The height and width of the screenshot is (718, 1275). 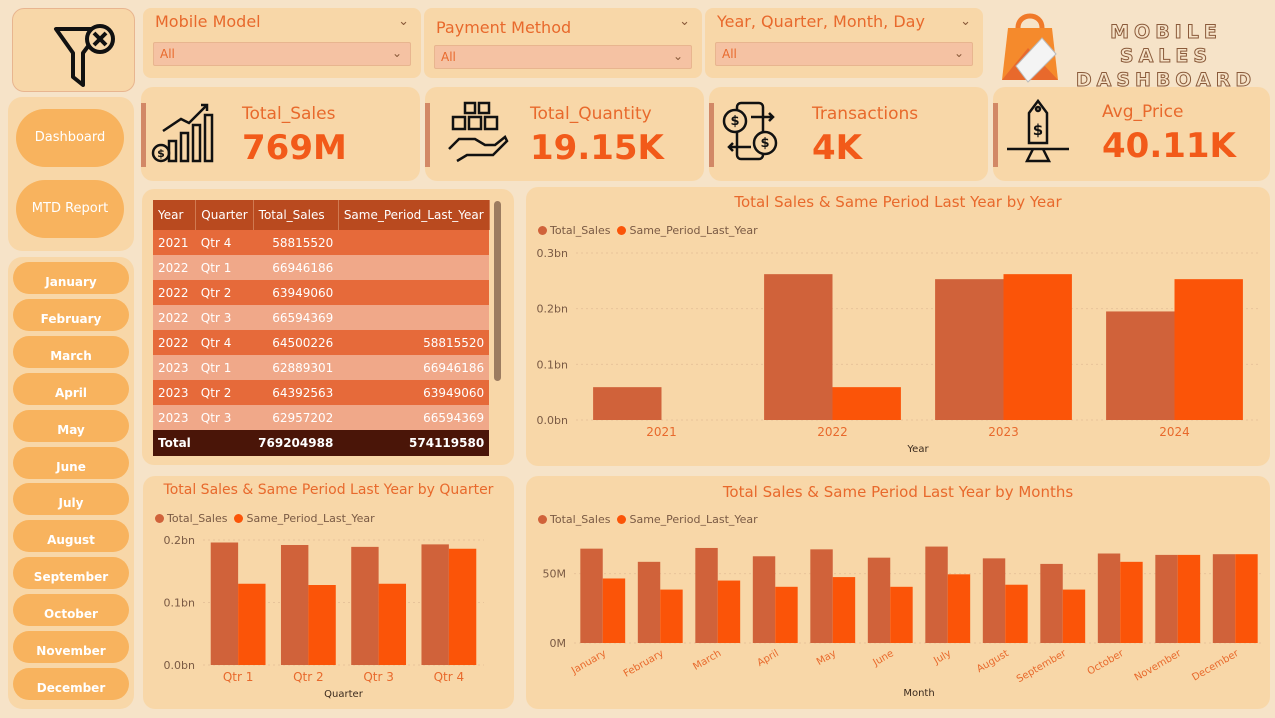 What do you see at coordinates (71, 573) in the screenshot?
I see `month-slicer-september: September` at bounding box center [71, 573].